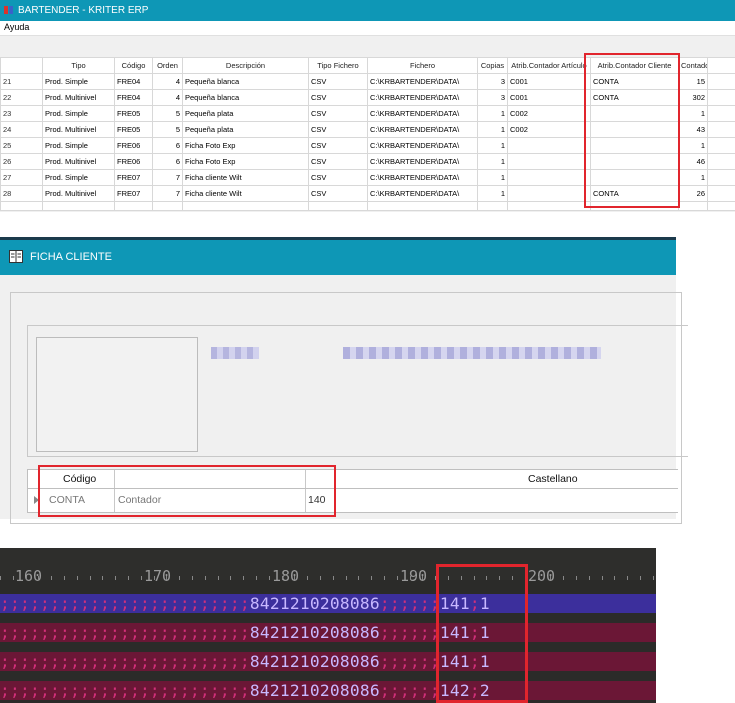 Image resolution: width=735 pixels, height=703 pixels. Describe the element at coordinates (21, 161) in the screenshot. I see `cell-rownum: 26` at that location.